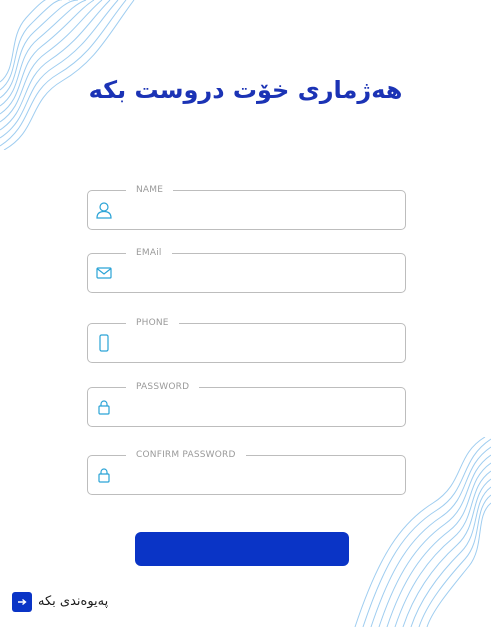  I want to click on phone-field: PHONE, so click(246, 339).